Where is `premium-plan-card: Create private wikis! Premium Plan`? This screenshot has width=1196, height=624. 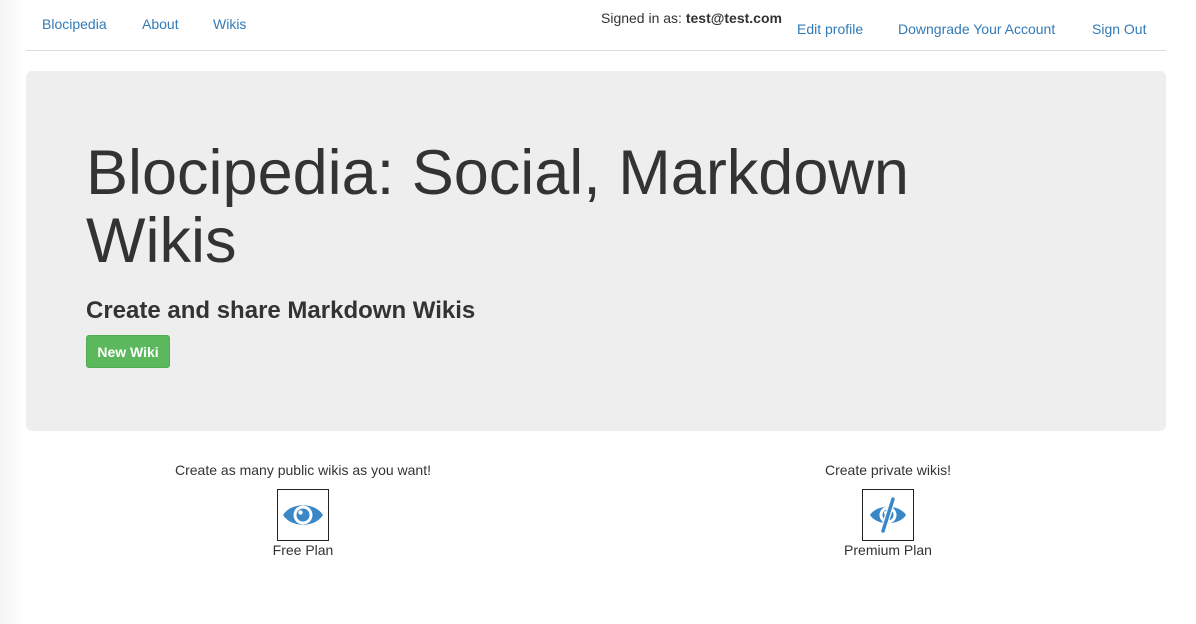 premium-plan-card: Create private wikis! Premium Plan is located at coordinates (888, 510).